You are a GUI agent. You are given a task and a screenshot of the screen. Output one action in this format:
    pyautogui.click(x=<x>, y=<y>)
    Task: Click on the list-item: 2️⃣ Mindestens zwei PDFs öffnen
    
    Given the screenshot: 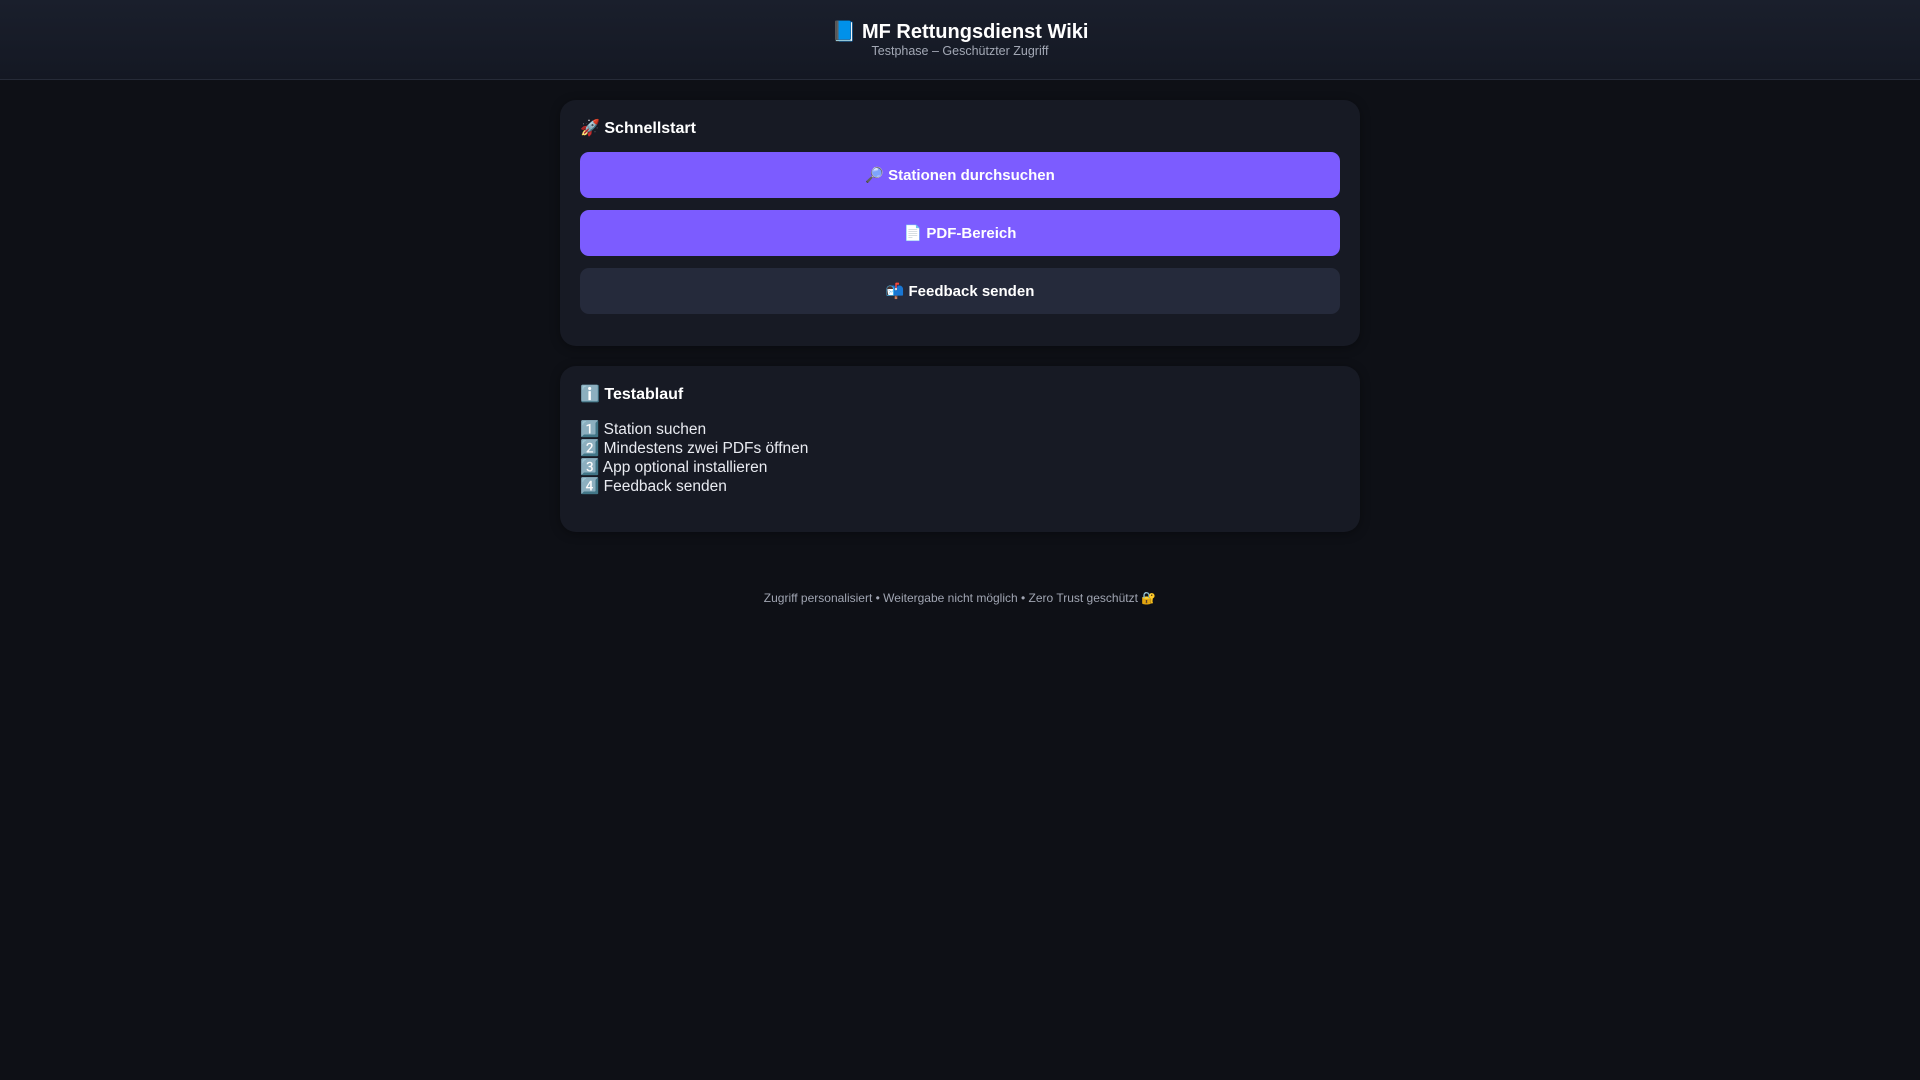 What is the action you would take?
    pyautogui.click(x=694, y=448)
    